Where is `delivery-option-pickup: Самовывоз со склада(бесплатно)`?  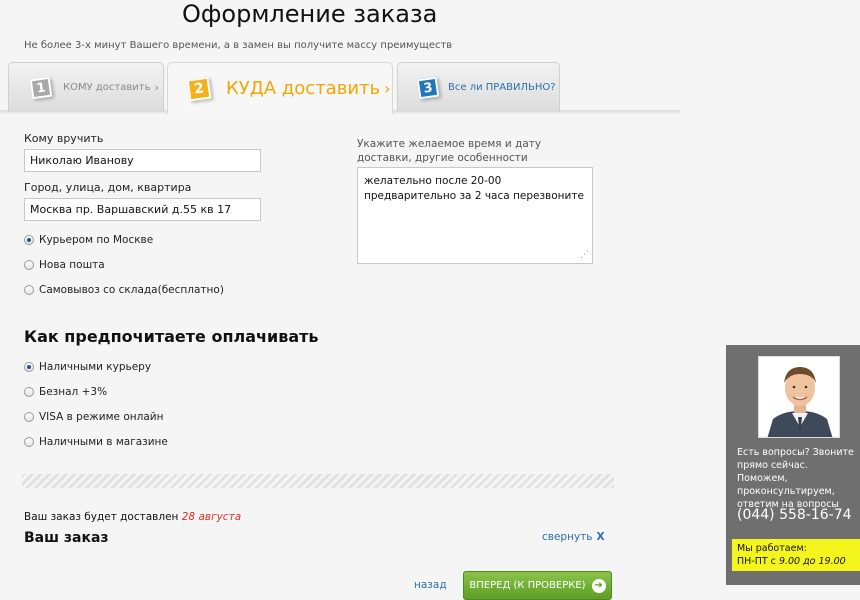
delivery-option-pickup: Самовывоз со склада(бесплатно) is located at coordinates (124, 290).